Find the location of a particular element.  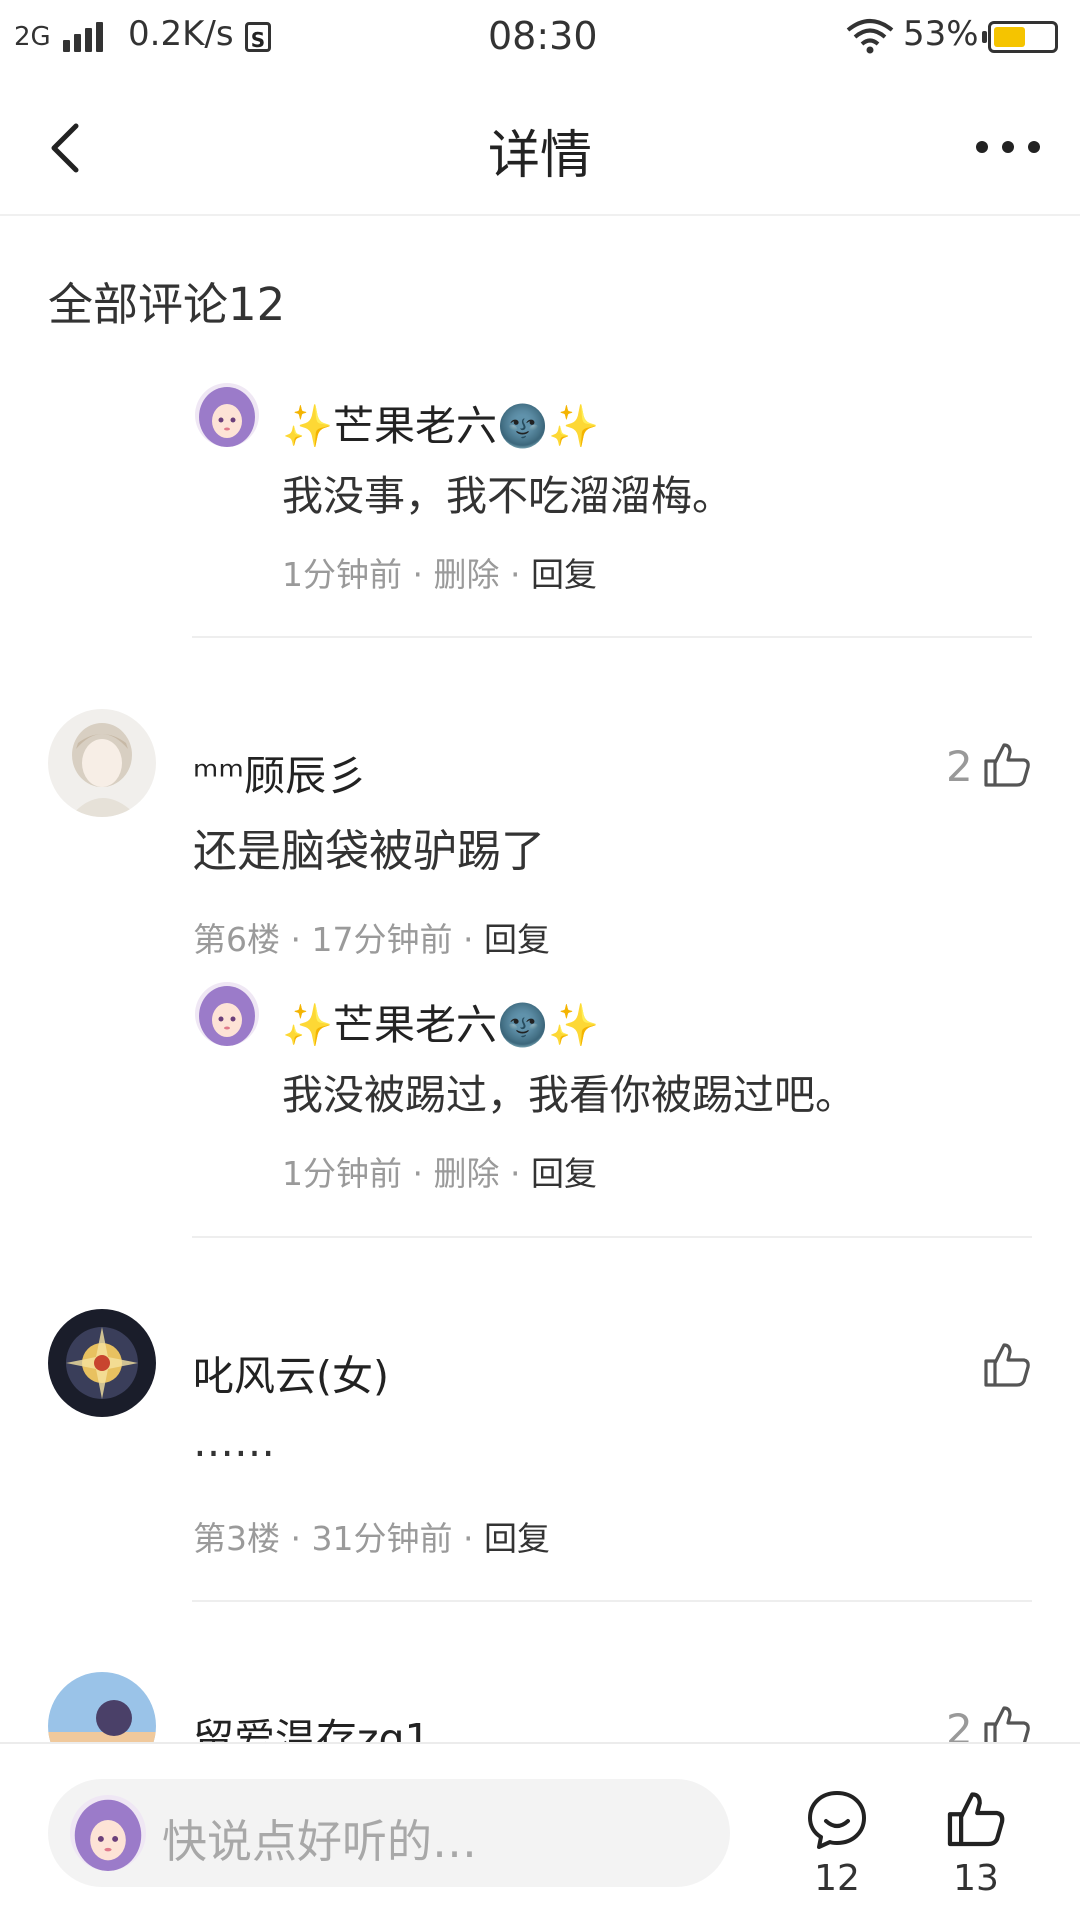

comment-meta: 第6楼 · 17分钟前 · 回复 is located at coordinates (371, 937).